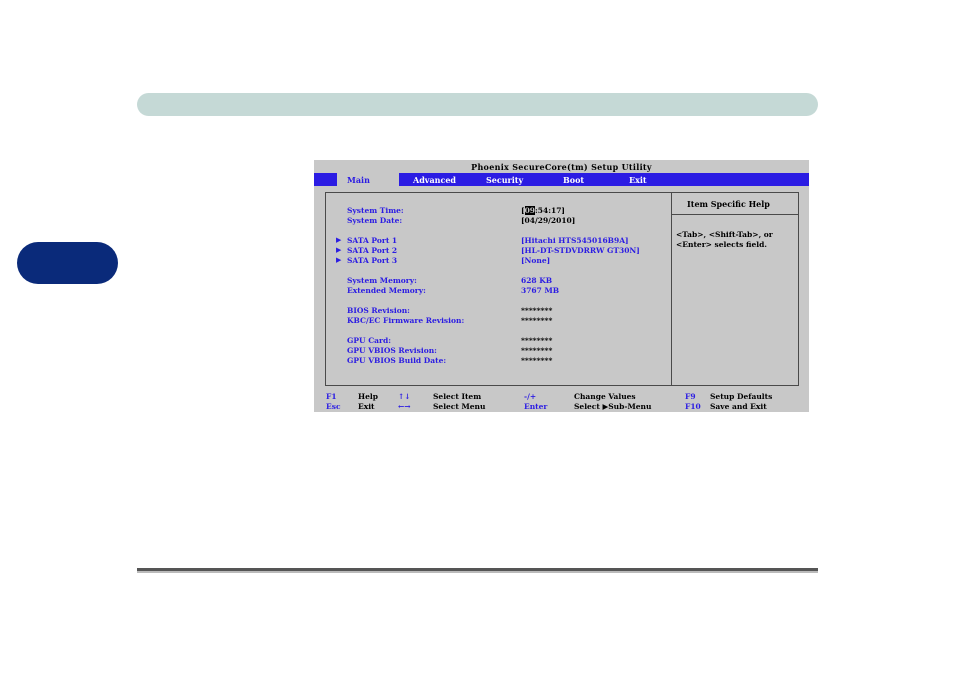 The height and width of the screenshot is (673, 954). What do you see at coordinates (537, 320) in the screenshot?
I see `kbc-ec-firmware-value: ********` at bounding box center [537, 320].